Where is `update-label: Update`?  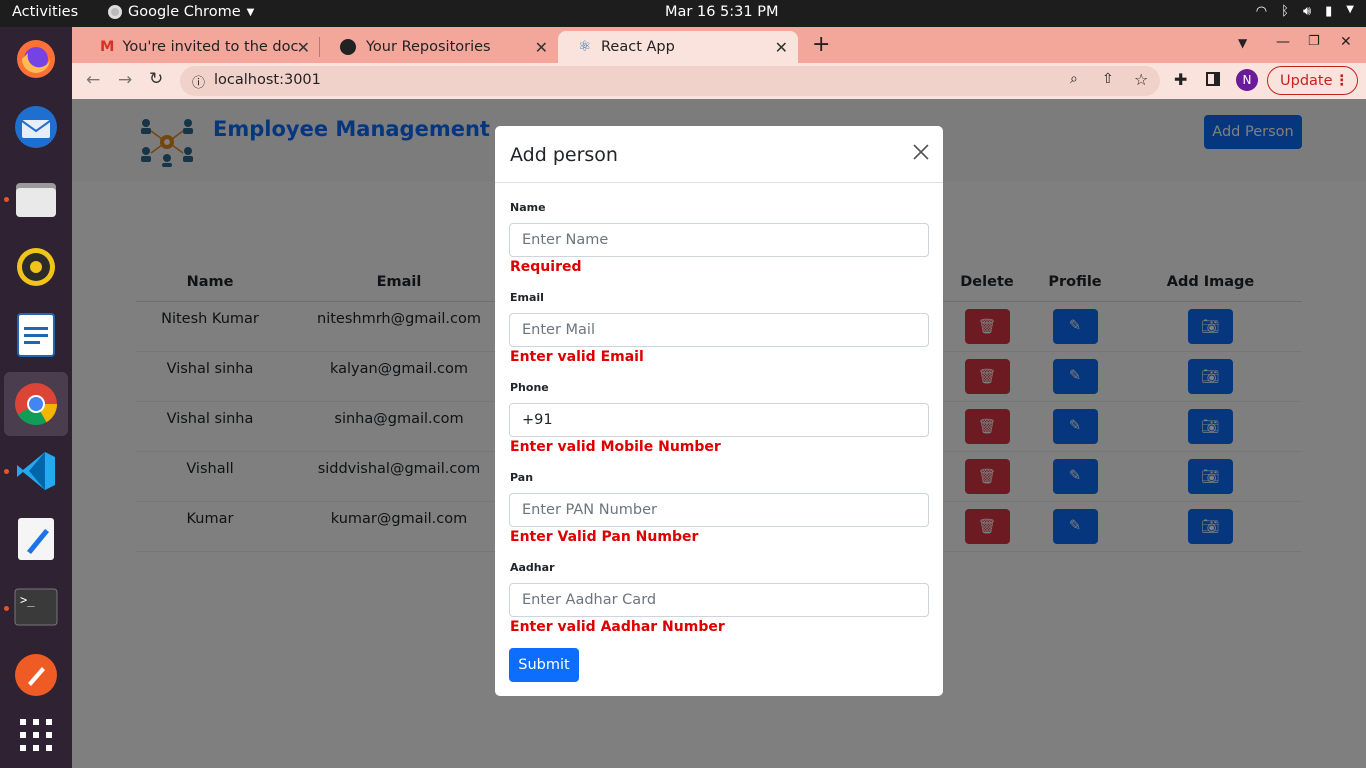 update-label: Update is located at coordinates (1306, 80).